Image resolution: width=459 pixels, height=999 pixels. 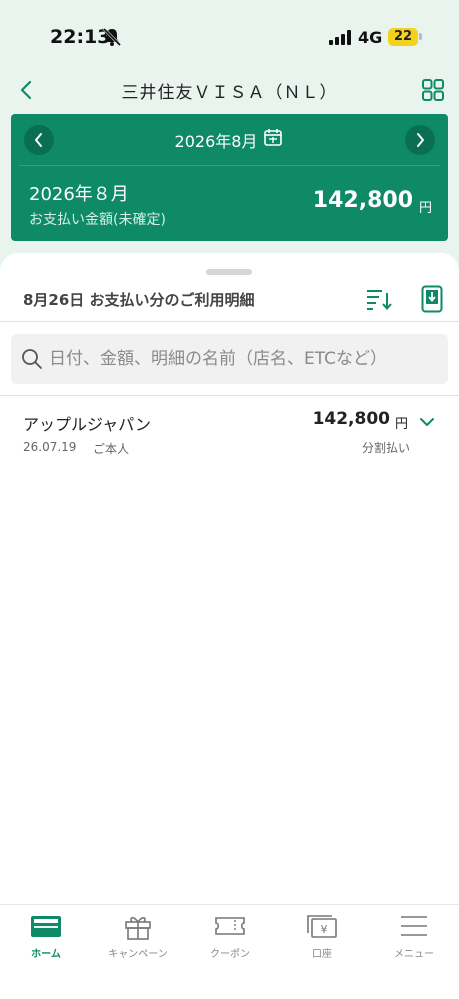 I want to click on calendar-icon, so click(x=273, y=137).